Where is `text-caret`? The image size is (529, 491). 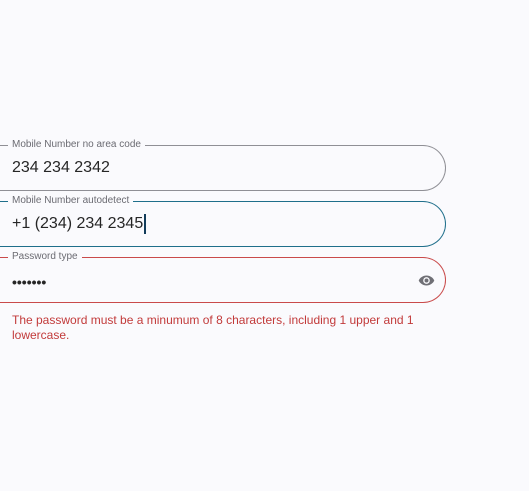
text-caret is located at coordinates (145, 224).